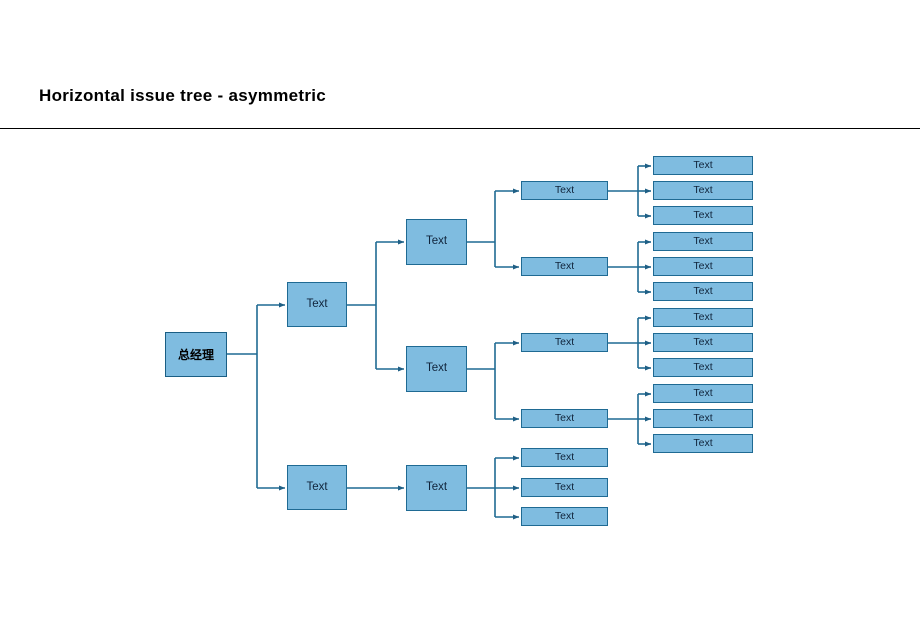 The height and width of the screenshot is (636, 920). I want to click on node-level4-2: Text, so click(564, 266).